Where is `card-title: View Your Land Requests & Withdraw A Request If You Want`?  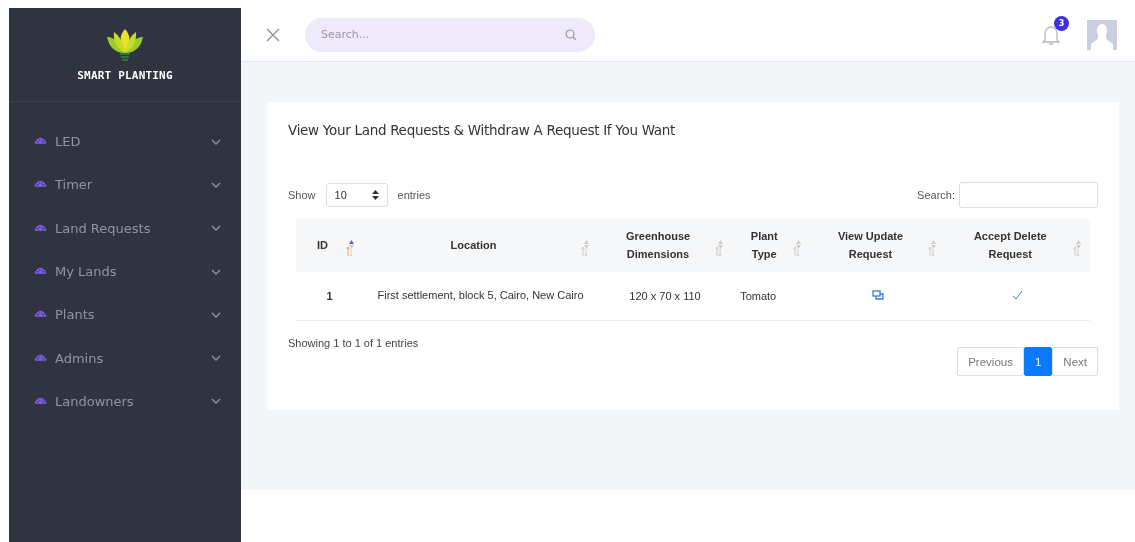 card-title: View Your Land Requests & Withdraw A Request If You Want is located at coordinates (482, 130).